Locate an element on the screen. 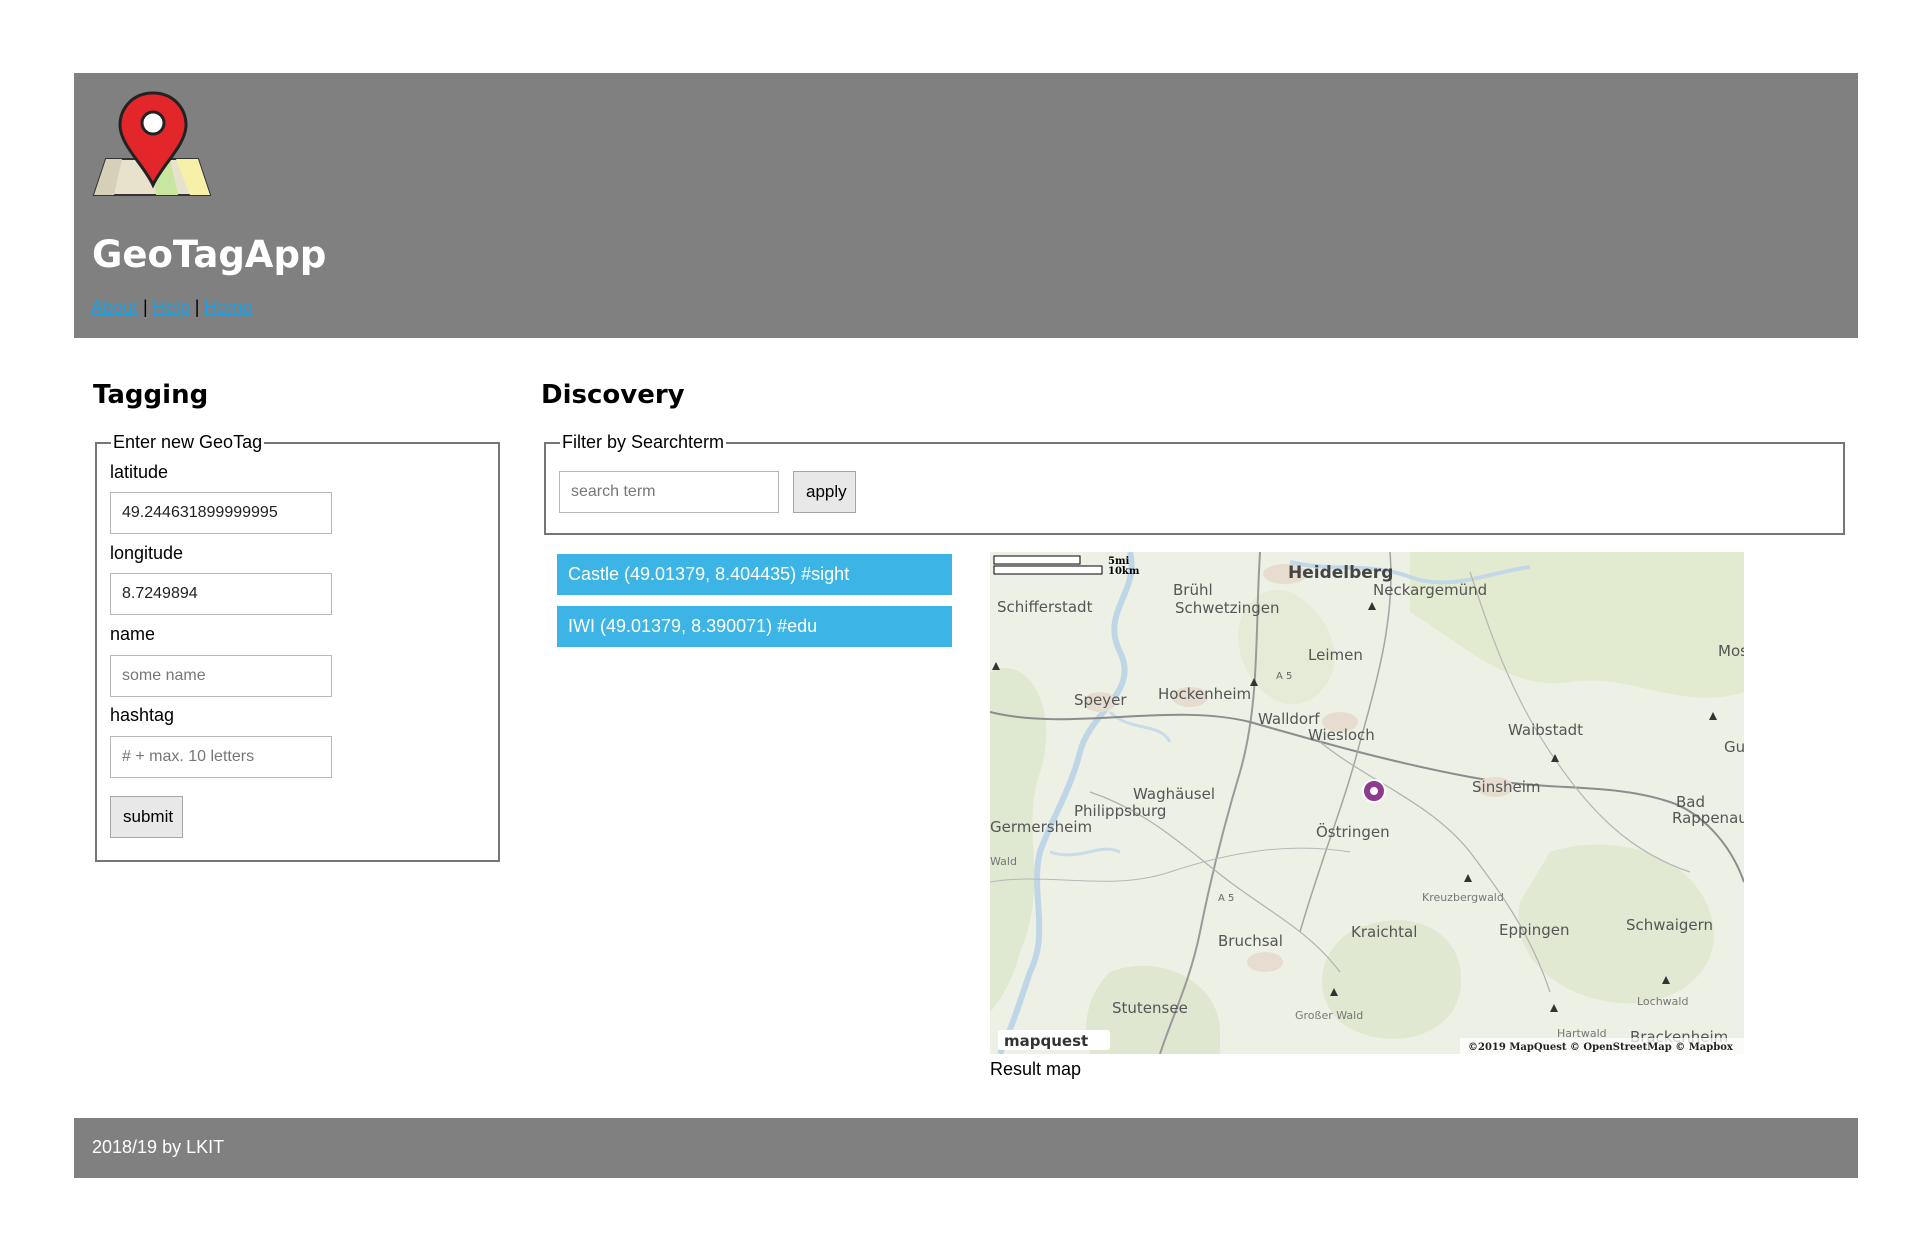 The image size is (1920, 1243). nav-link-help: Help is located at coordinates (171, 307).